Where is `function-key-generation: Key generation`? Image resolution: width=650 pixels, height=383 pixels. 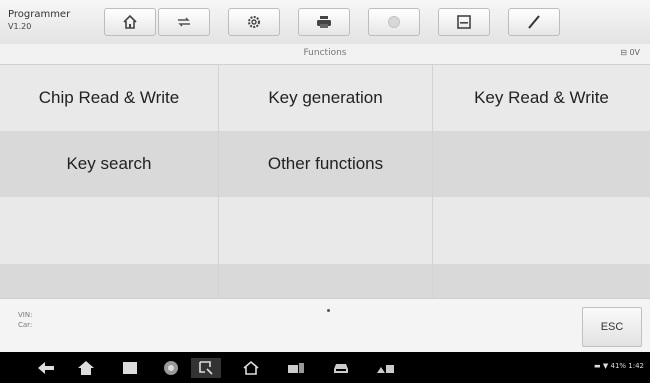
function-key-generation: Key generation is located at coordinates (326, 98).